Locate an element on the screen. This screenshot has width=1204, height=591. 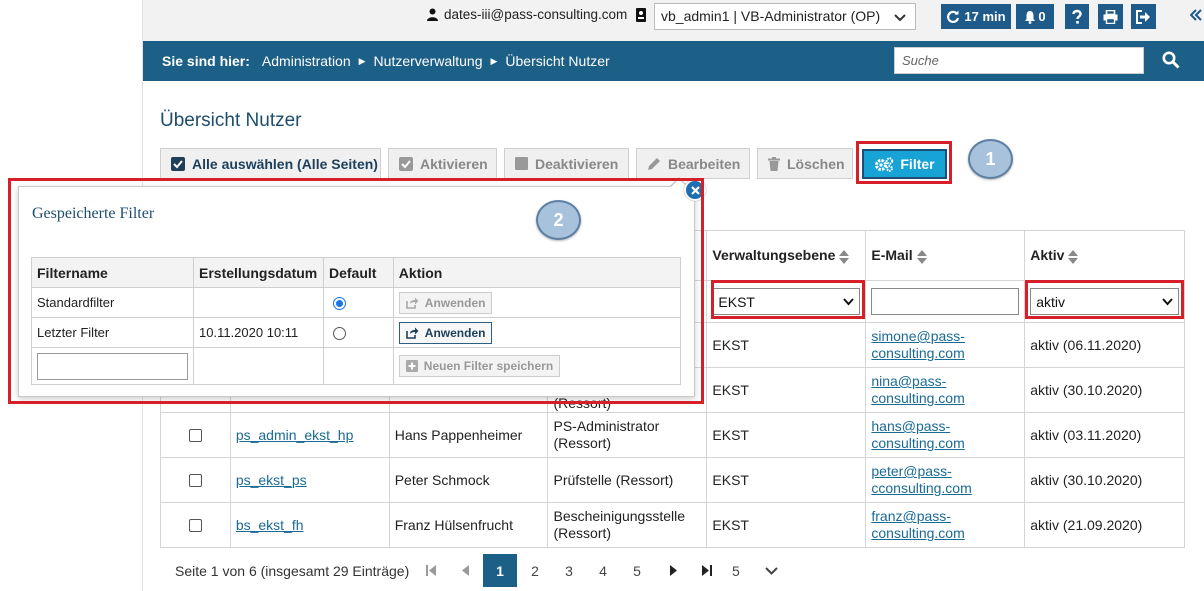
activate-button: Aktivieren is located at coordinates (442, 163).